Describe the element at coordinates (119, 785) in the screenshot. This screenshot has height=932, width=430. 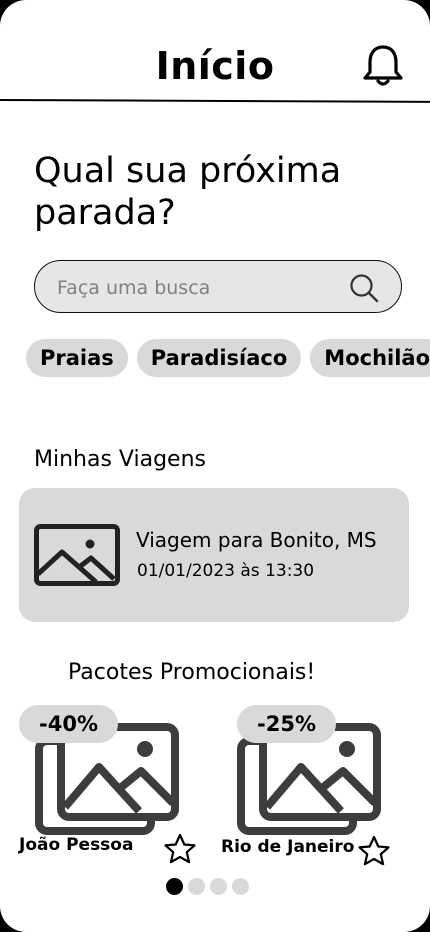
I see `promo-card-joao-pessoa: -40% João Pessoa` at that location.